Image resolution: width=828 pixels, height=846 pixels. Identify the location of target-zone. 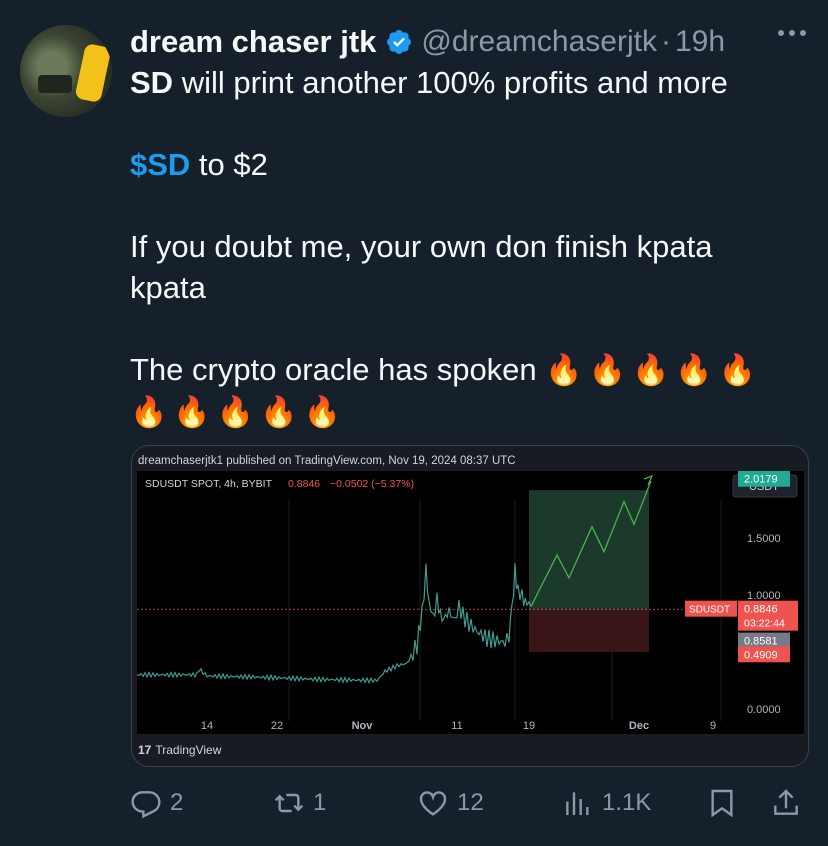
(589, 550).